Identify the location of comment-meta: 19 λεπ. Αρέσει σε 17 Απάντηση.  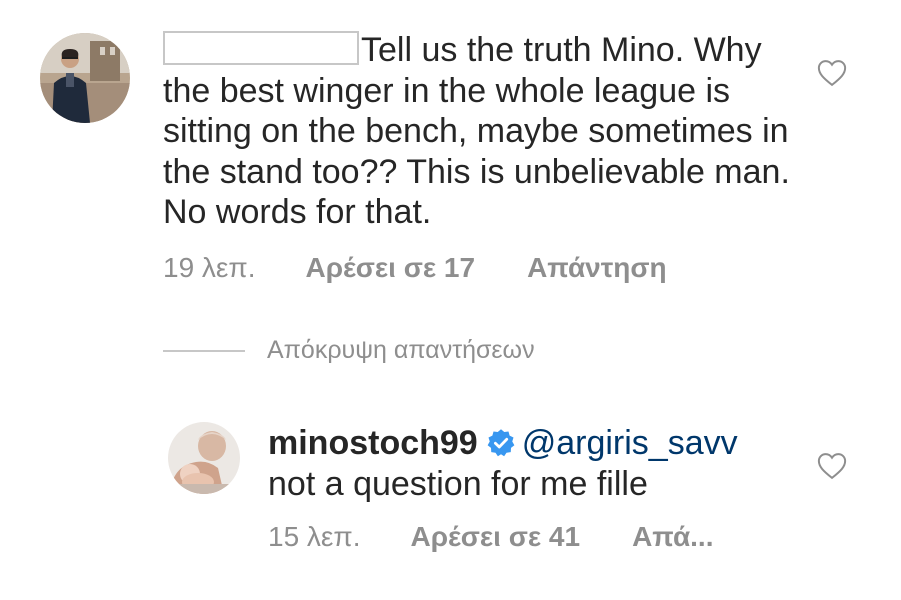
(415, 268).